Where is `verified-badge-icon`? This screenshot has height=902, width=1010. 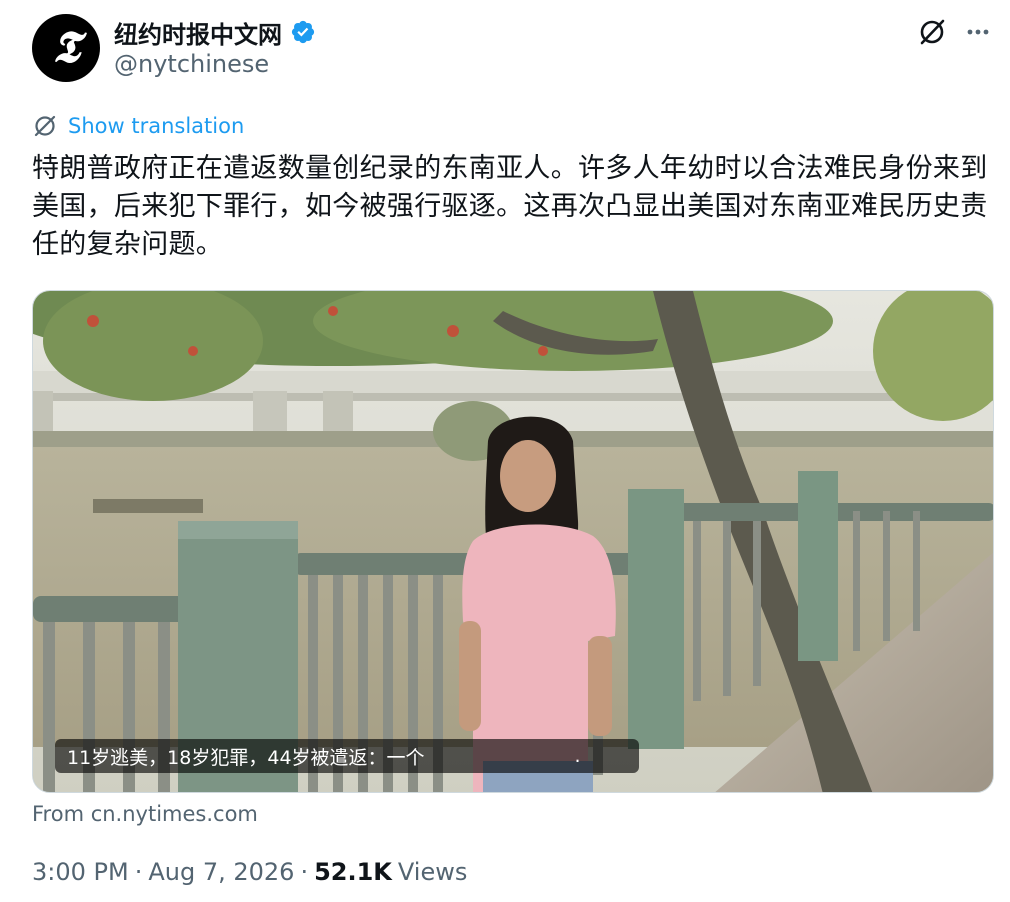 verified-badge-icon is located at coordinates (303, 32).